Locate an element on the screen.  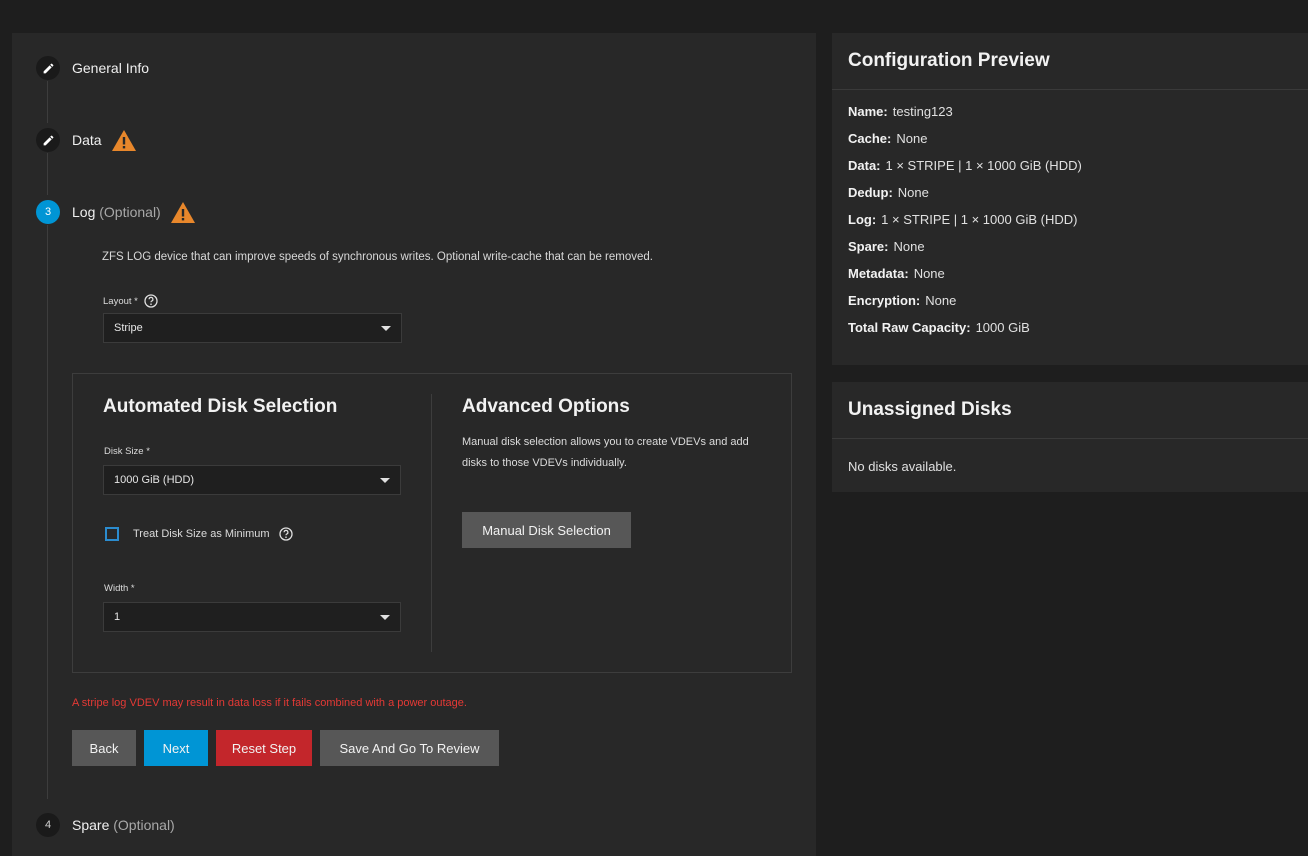
step-data: Data is located at coordinates (86, 140).